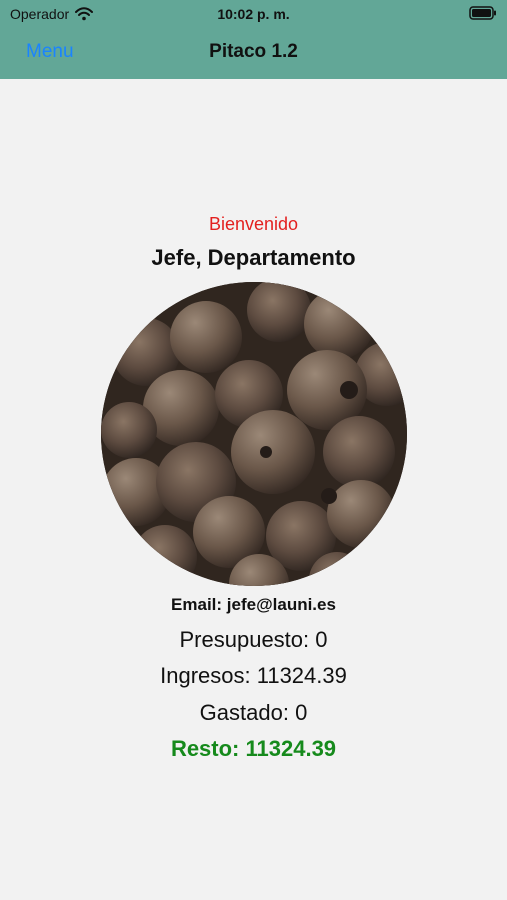  Describe the element at coordinates (253, 675) in the screenshot. I see `income-label: Ingresos: 11324.39` at that location.